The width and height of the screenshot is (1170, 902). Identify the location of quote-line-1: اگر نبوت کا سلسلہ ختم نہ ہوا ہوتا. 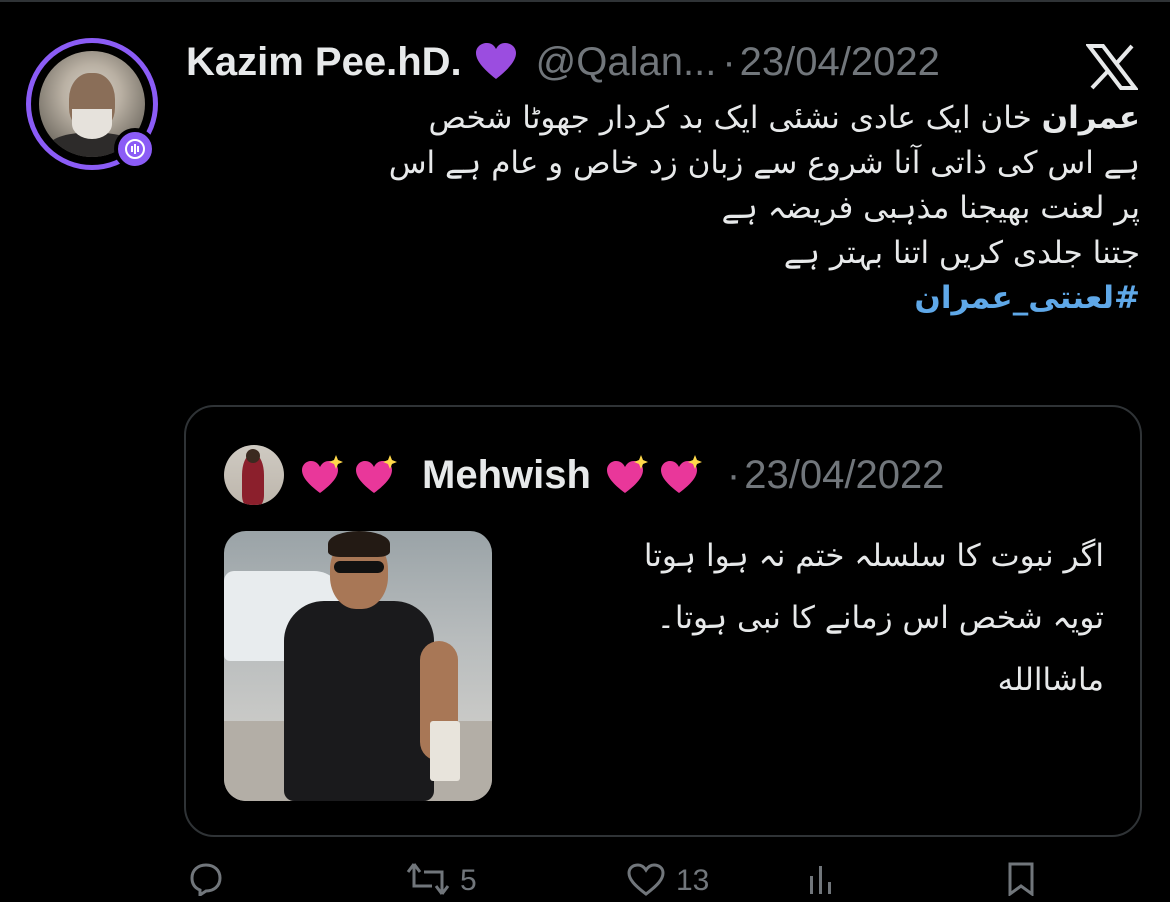
(873, 556).